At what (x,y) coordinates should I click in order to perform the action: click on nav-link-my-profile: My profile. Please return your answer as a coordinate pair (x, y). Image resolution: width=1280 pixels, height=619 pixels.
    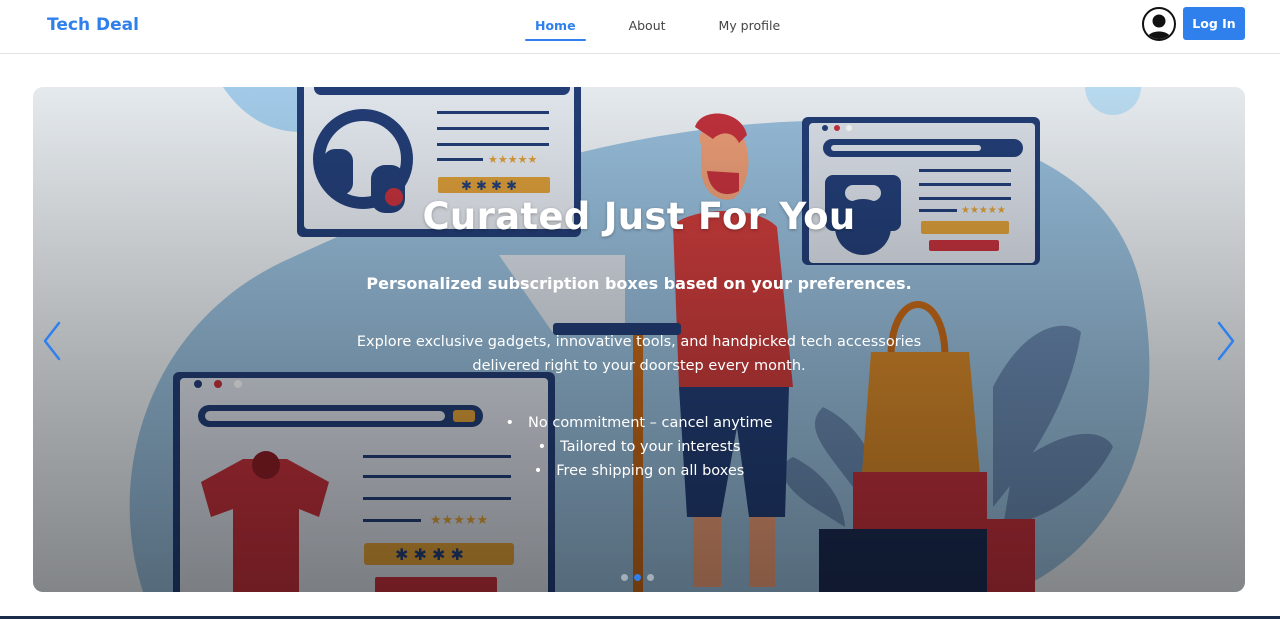
    Looking at the image, I should click on (750, 27).